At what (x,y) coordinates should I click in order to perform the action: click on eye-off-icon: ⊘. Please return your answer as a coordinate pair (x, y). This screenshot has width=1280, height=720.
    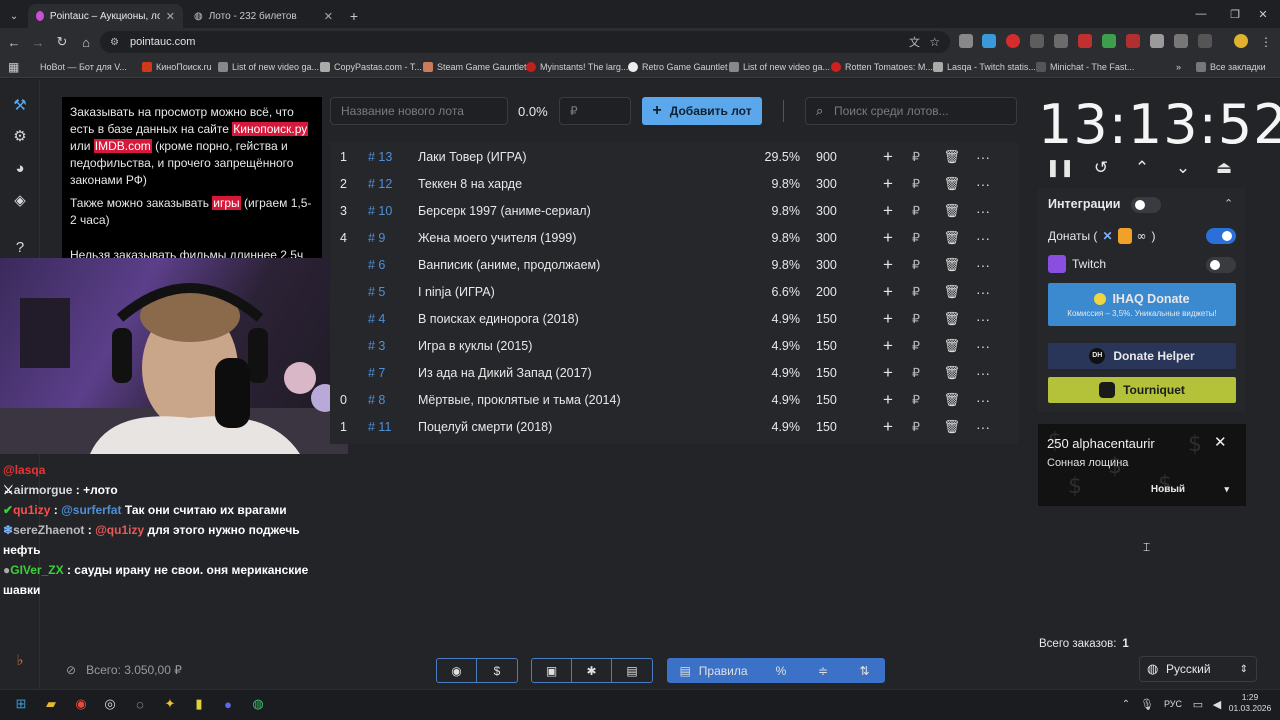
    Looking at the image, I should click on (71, 670).